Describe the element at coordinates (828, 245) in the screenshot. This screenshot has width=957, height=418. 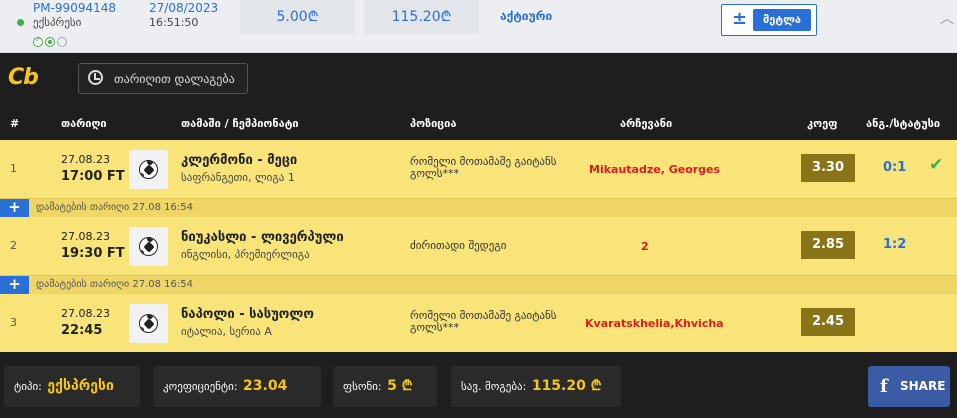
I see `row-odds: 2.85` at that location.